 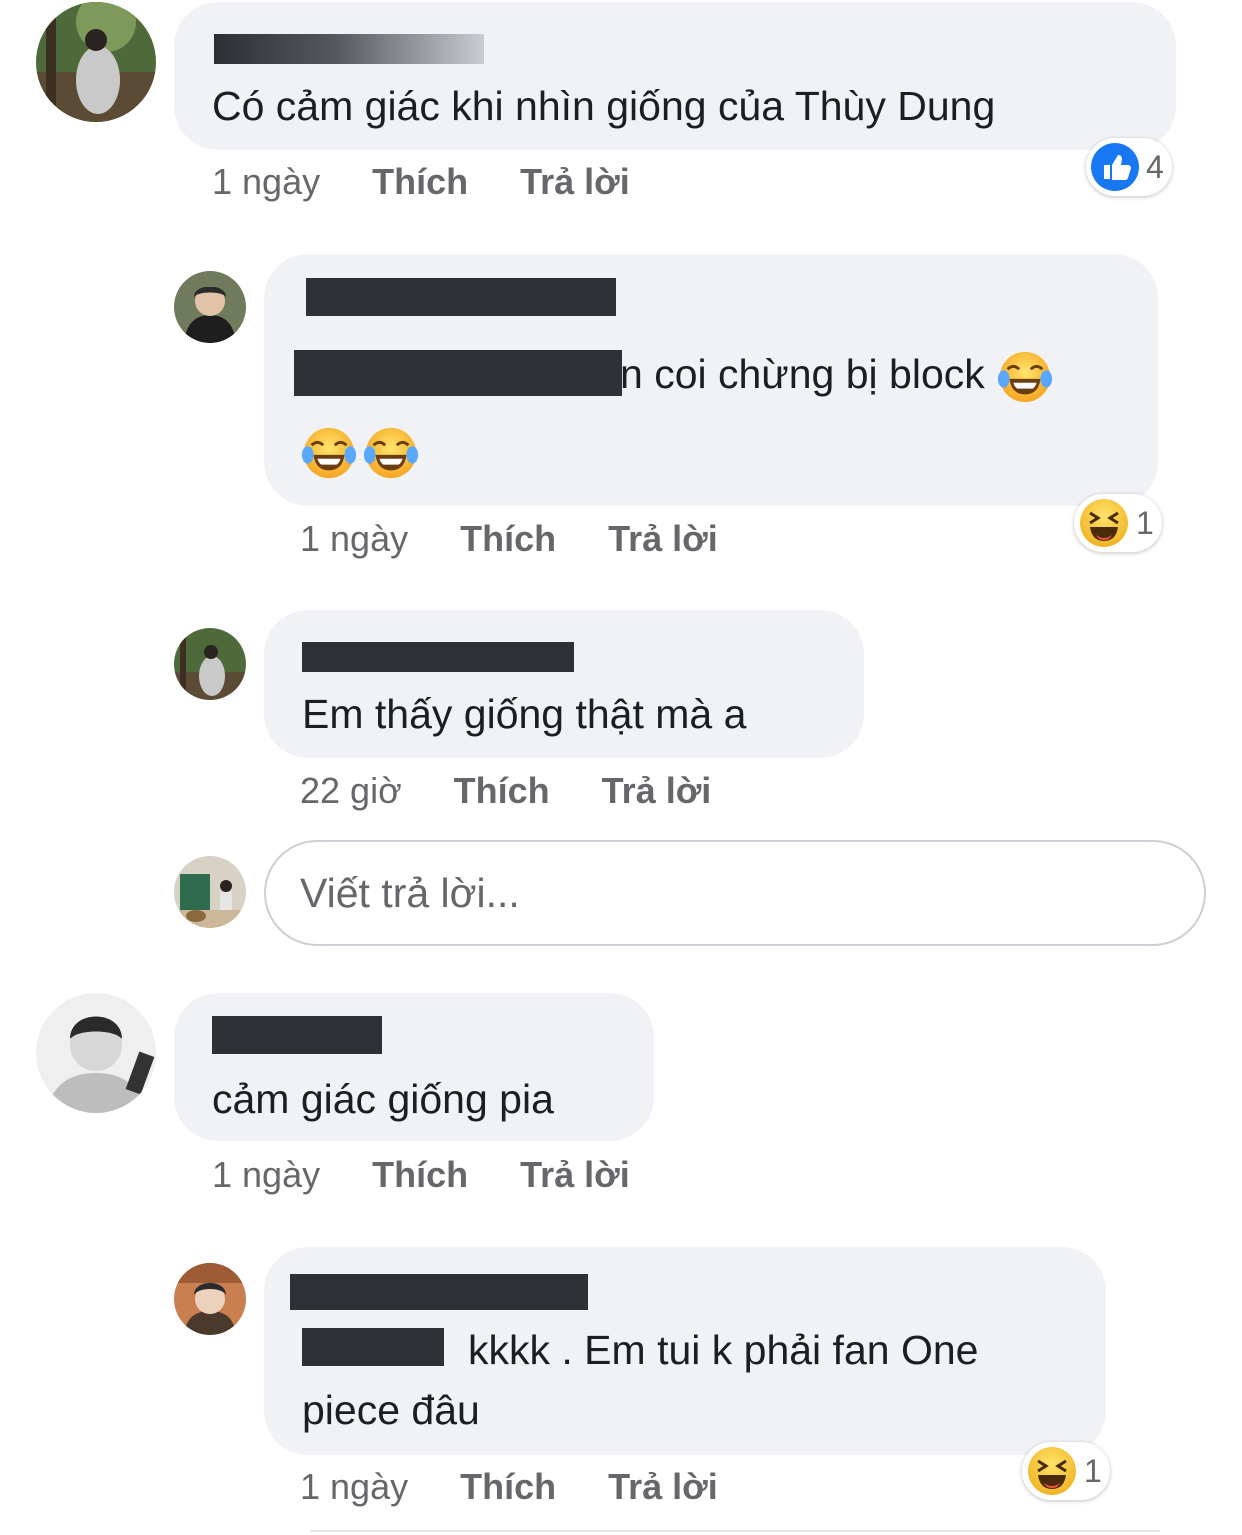 What do you see at coordinates (351, 790) in the screenshot?
I see `comment-time: 22 giờ` at bounding box center [351, 790].